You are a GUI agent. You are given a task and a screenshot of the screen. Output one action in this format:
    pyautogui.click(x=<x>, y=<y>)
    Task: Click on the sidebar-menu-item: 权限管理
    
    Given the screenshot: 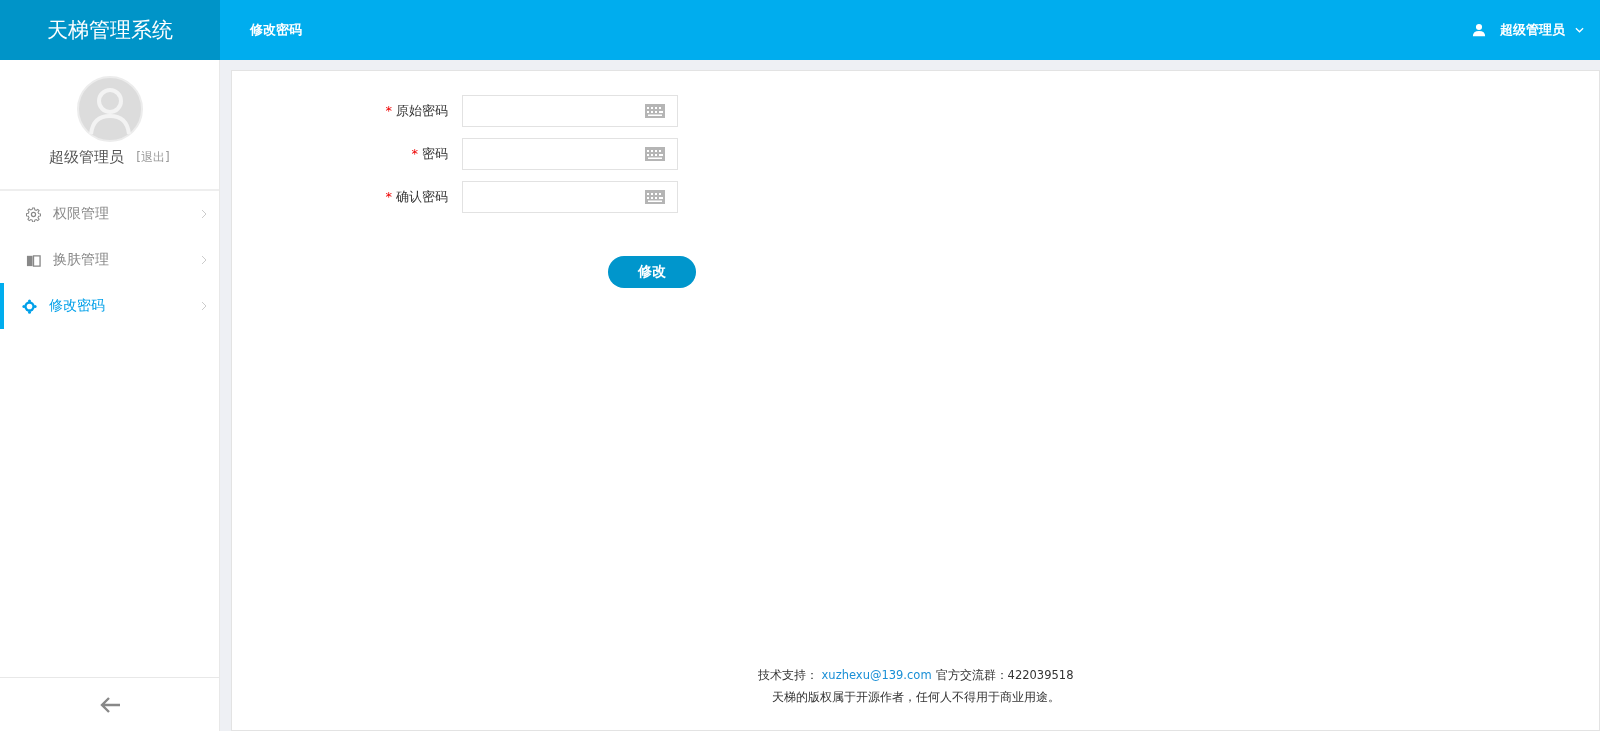 What is the action you would take?
    pyautogui.click(x=109, y=214)
    